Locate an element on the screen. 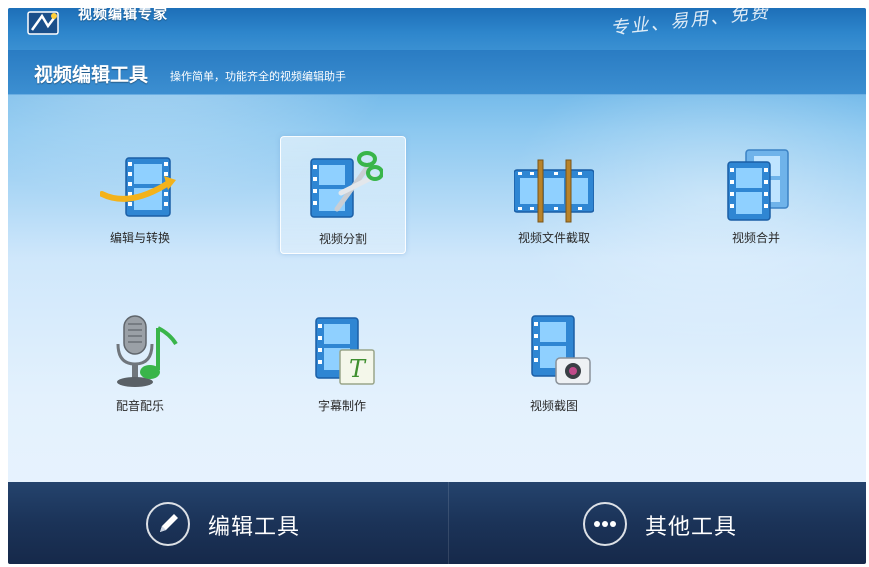 This screenshot has height=567, width=869. slogan: 专业、易用、免费 is located at coordinates (690, 24).